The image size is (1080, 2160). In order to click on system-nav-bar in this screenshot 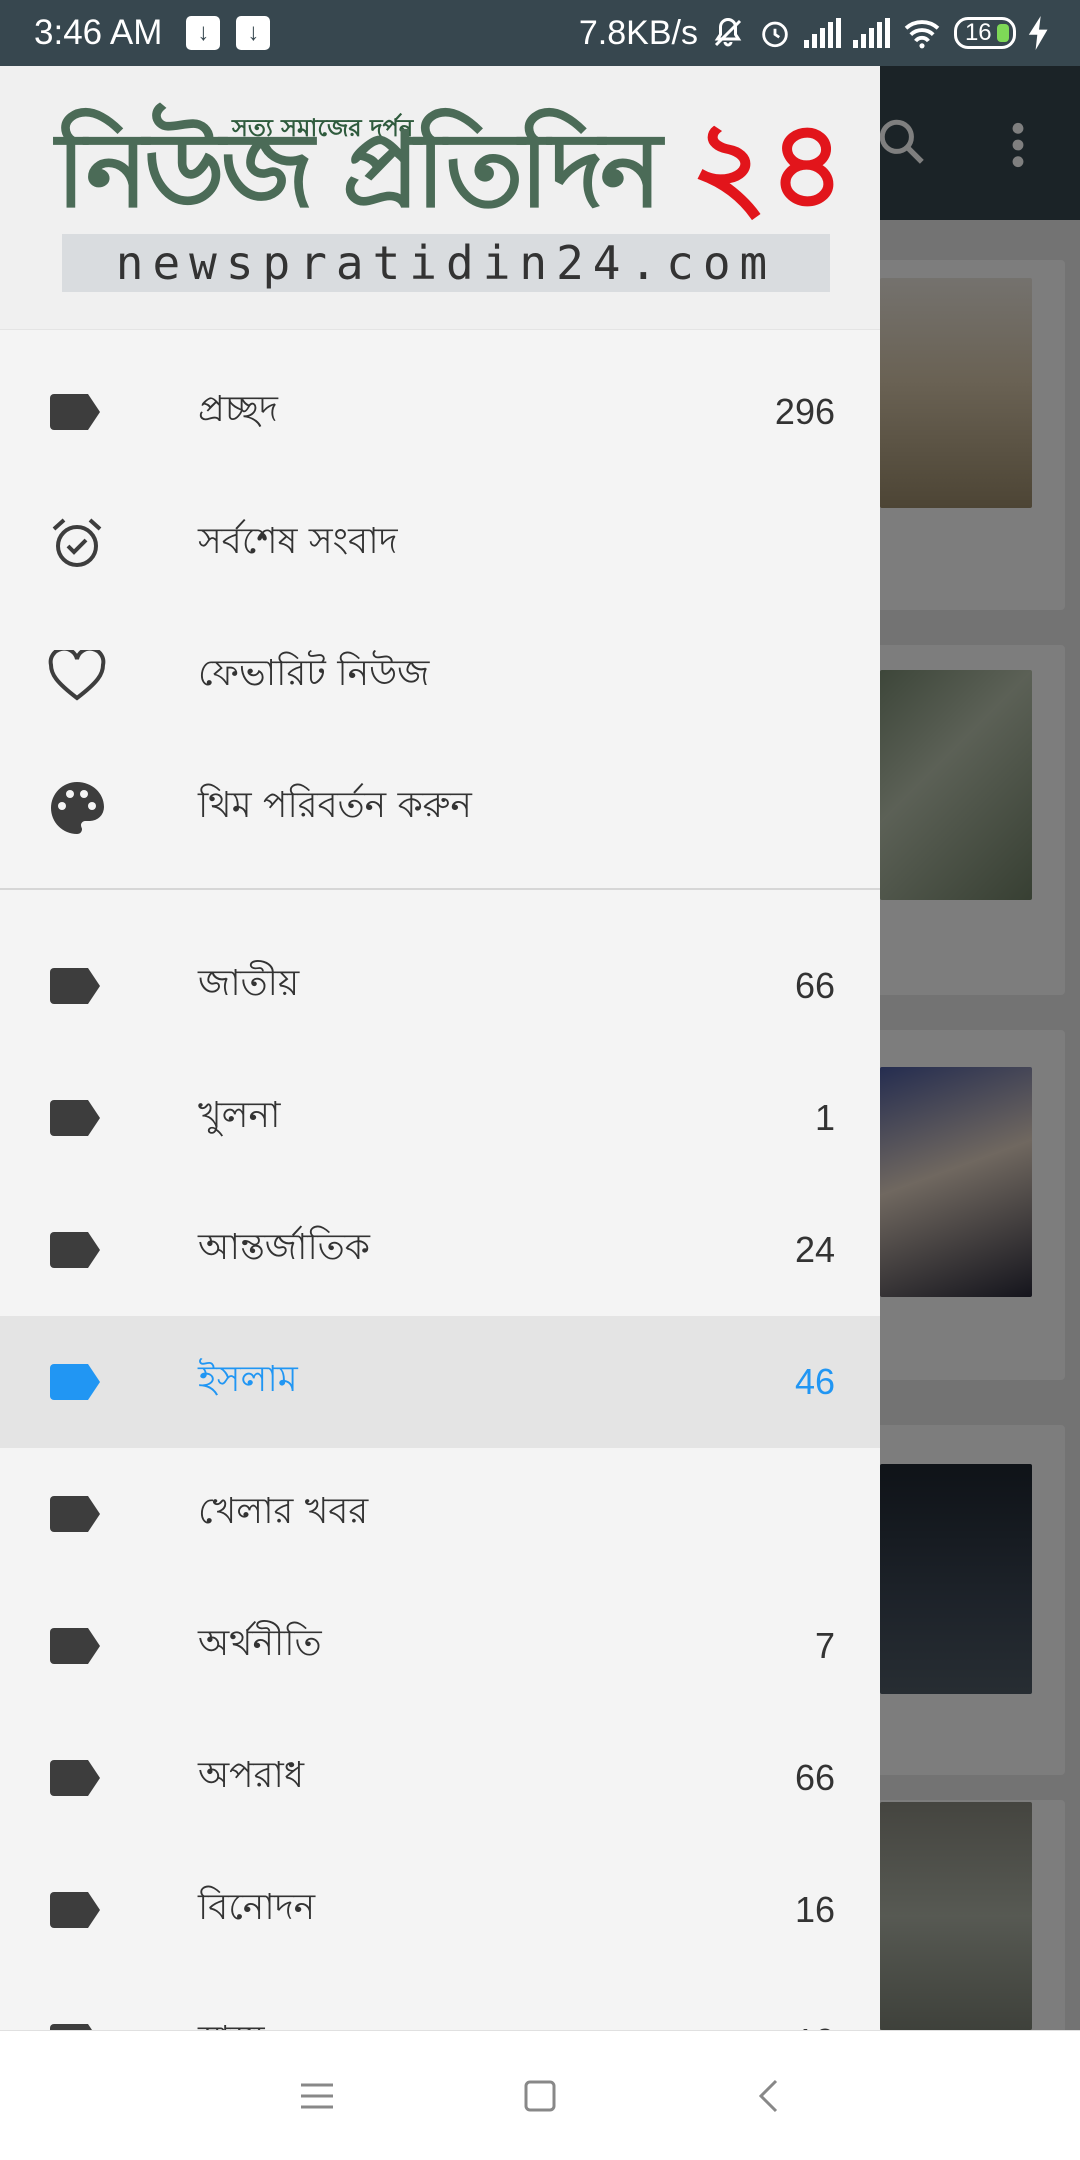, I will do `click(540, 2095)`.